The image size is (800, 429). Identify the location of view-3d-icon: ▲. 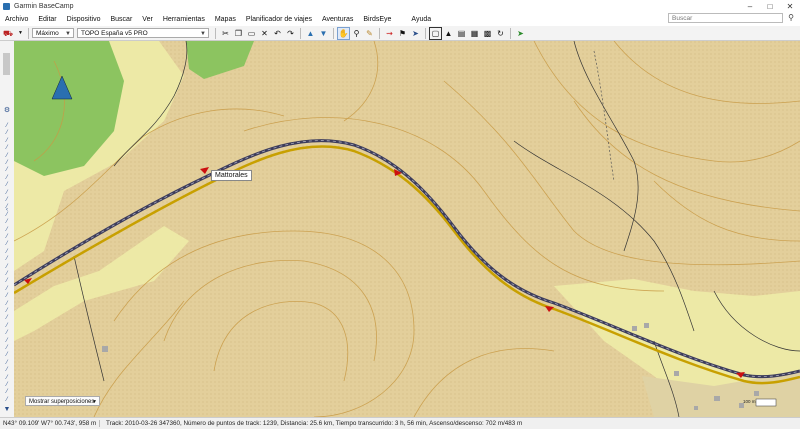
(448, 33).